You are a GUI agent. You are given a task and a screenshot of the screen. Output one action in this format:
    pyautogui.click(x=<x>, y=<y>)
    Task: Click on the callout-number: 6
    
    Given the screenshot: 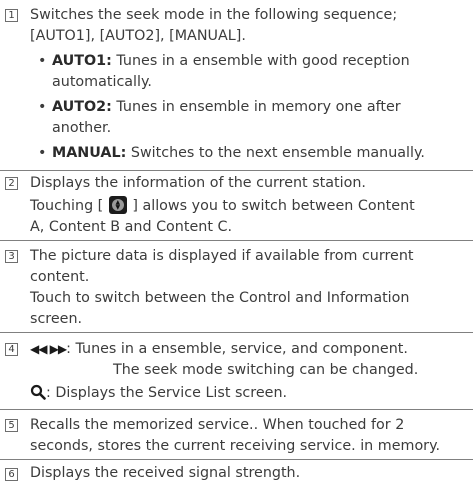 What is the action you would take?
    pyautogui.click(x=11, y=474)
    